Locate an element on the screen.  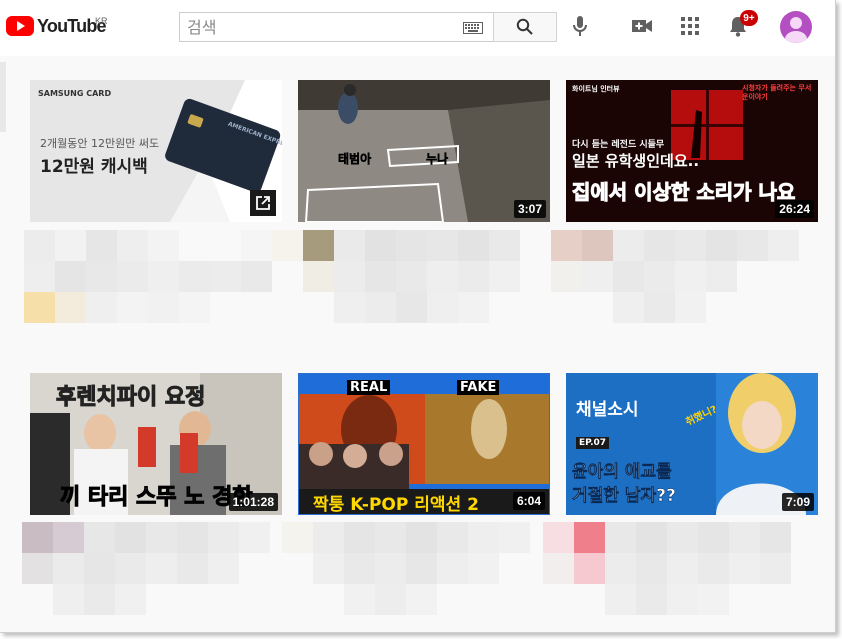
video-thumbnail: 태범아 누나 3:07 is located at coordinates (424, 151).